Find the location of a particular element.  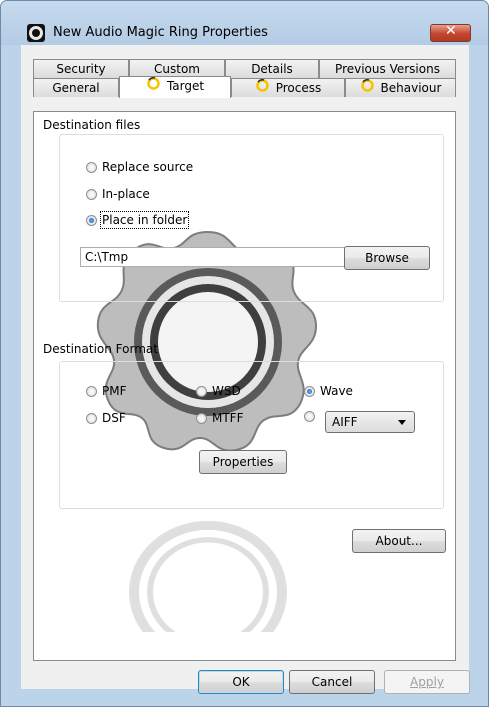

tab-label: Process is located at coordinates (298, 88).